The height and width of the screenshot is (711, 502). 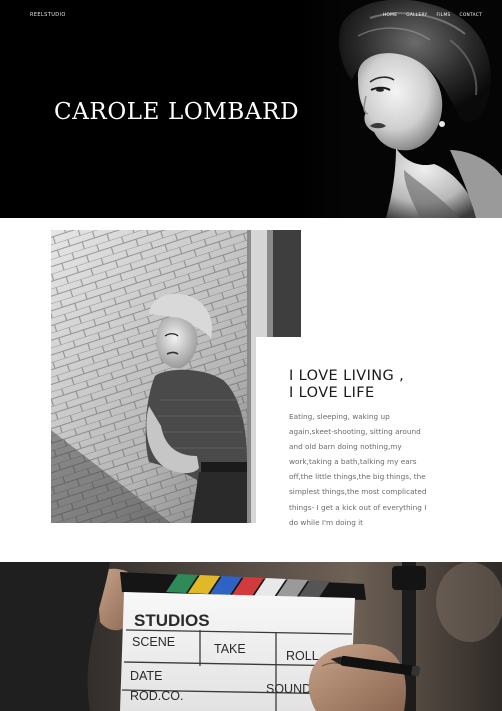 What do you see at coordinates (288, 689) in the screenshot?
I see `clapper-sound-label: SOUND` at bounding box center [288, 689].